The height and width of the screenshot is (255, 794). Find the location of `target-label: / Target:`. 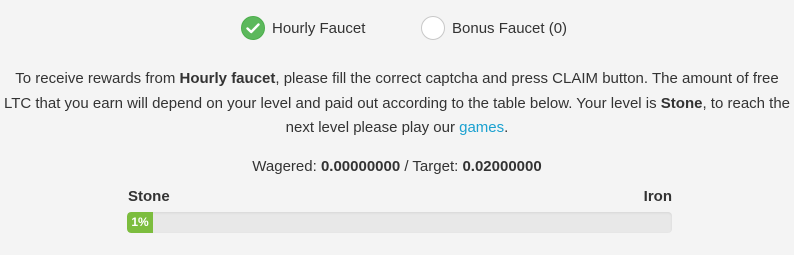

target-label: / Target: is located at coordinates (431, 166).